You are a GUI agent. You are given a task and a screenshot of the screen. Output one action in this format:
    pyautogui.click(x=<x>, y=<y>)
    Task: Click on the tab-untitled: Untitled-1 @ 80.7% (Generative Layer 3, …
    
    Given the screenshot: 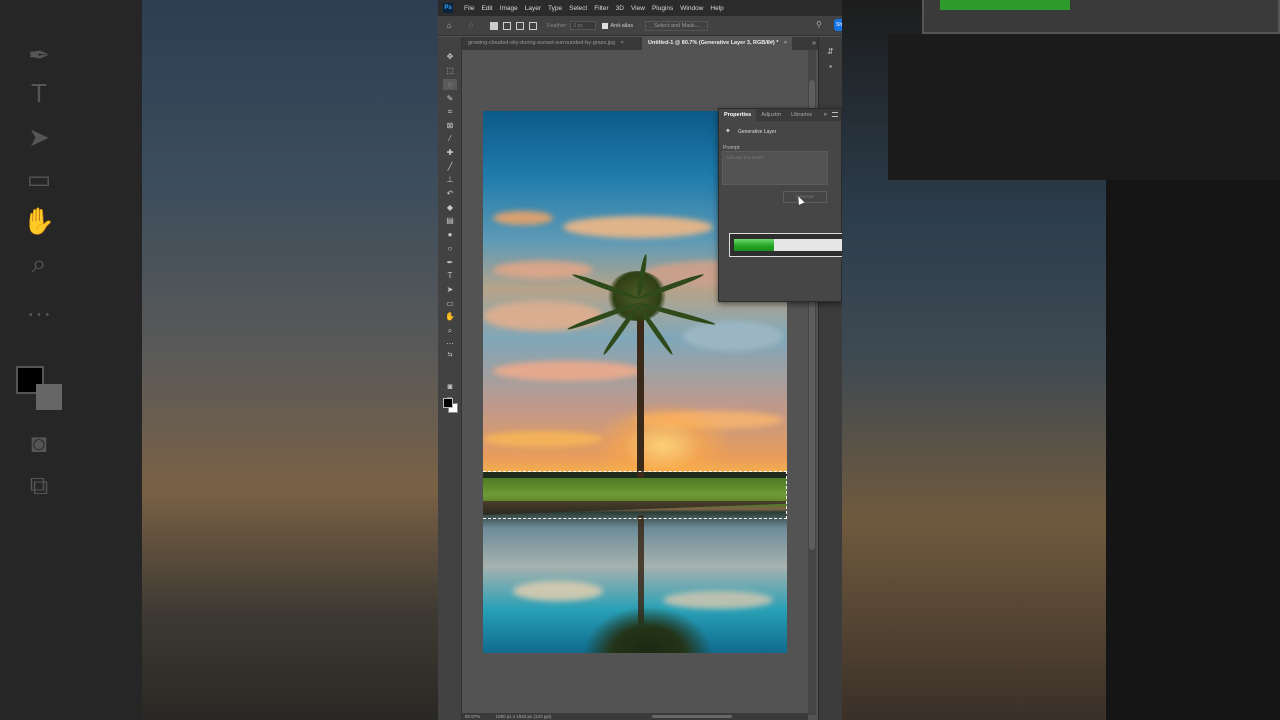 What is the action you would take?
    pyautogui.click(x=717, y=43)
    